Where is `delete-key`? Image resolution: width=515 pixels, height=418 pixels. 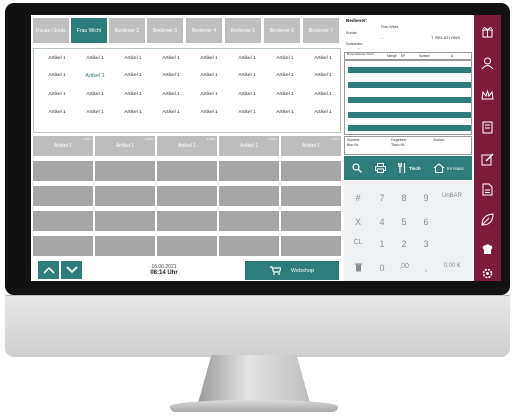
delete-key is located at coordinates (358, 268).